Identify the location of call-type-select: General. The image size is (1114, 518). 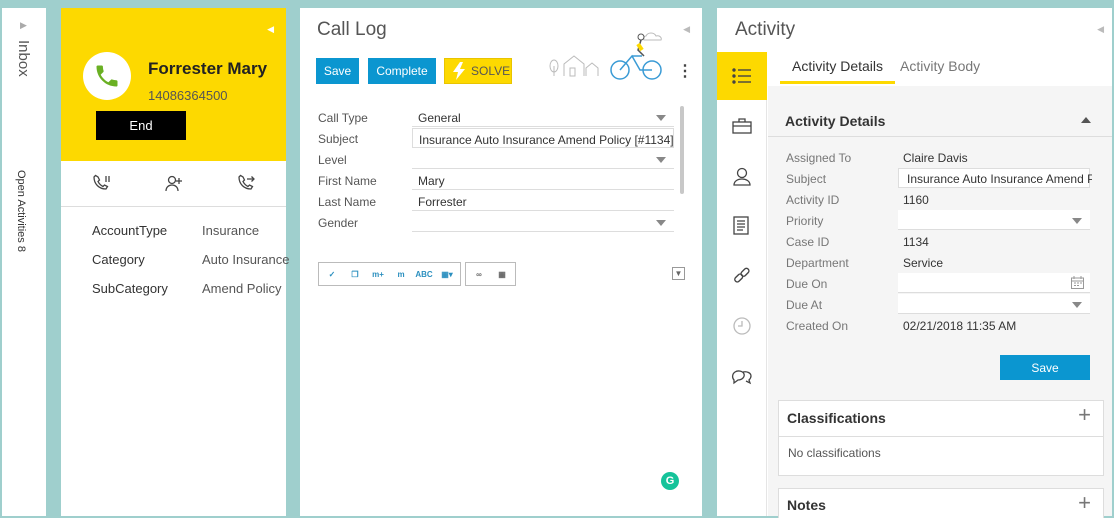
(543, 117).